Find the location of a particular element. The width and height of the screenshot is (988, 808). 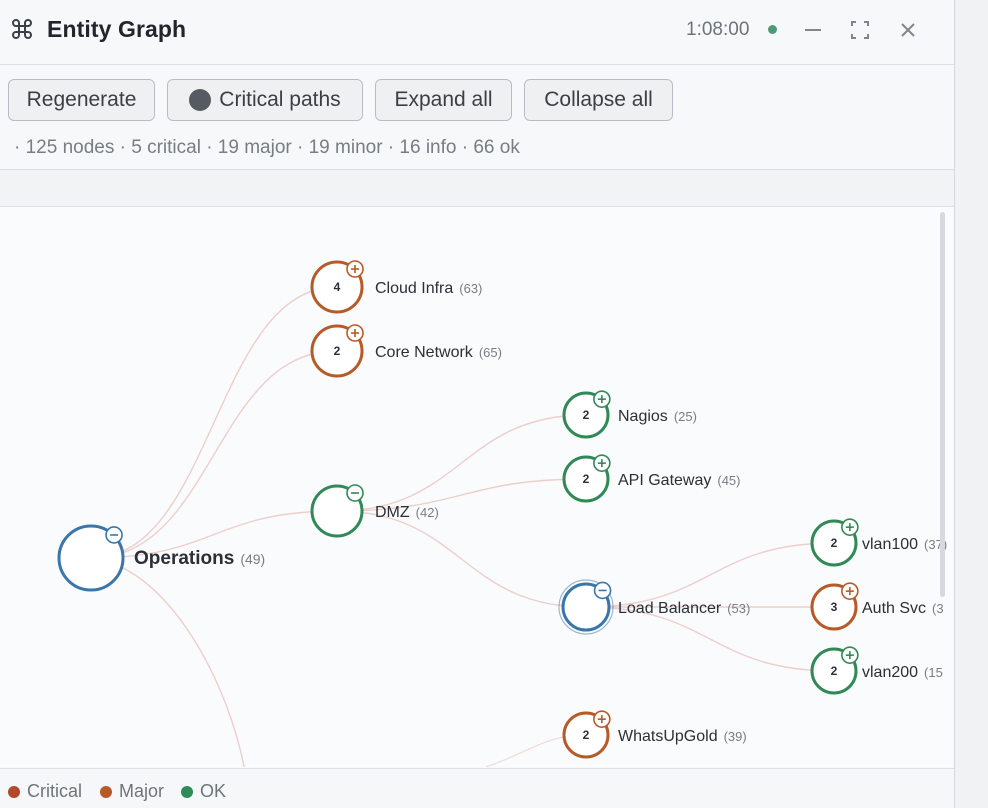

legend-ok-label: OK is located at coordinates (213, 791).